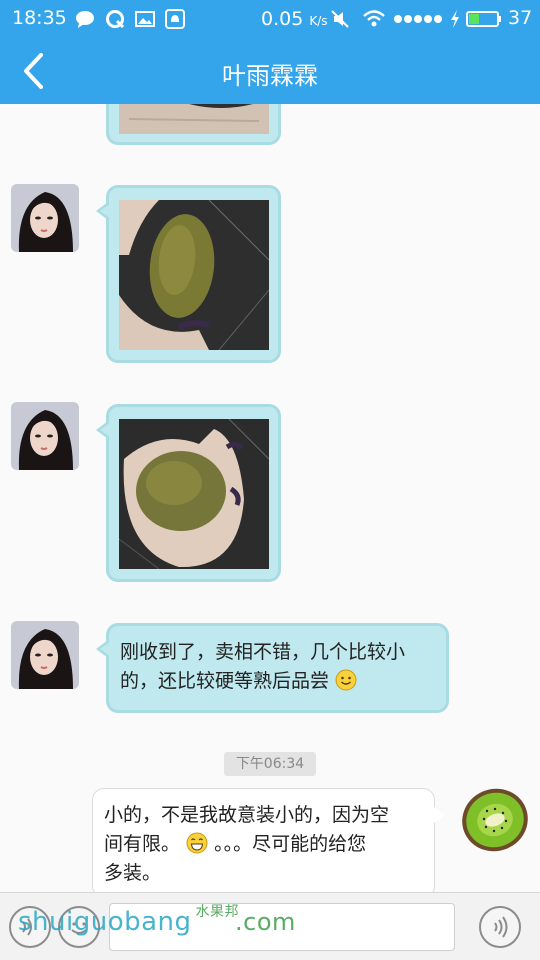  I want to click on audio-button, so click(500, 927).